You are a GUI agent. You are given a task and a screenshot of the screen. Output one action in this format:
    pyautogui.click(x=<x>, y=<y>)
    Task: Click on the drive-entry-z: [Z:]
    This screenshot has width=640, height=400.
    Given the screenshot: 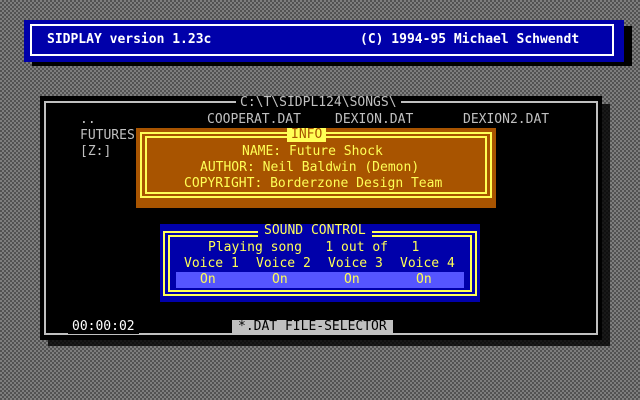 What is the action you would take?
    pyautogui.click(x=95, y=152)
    